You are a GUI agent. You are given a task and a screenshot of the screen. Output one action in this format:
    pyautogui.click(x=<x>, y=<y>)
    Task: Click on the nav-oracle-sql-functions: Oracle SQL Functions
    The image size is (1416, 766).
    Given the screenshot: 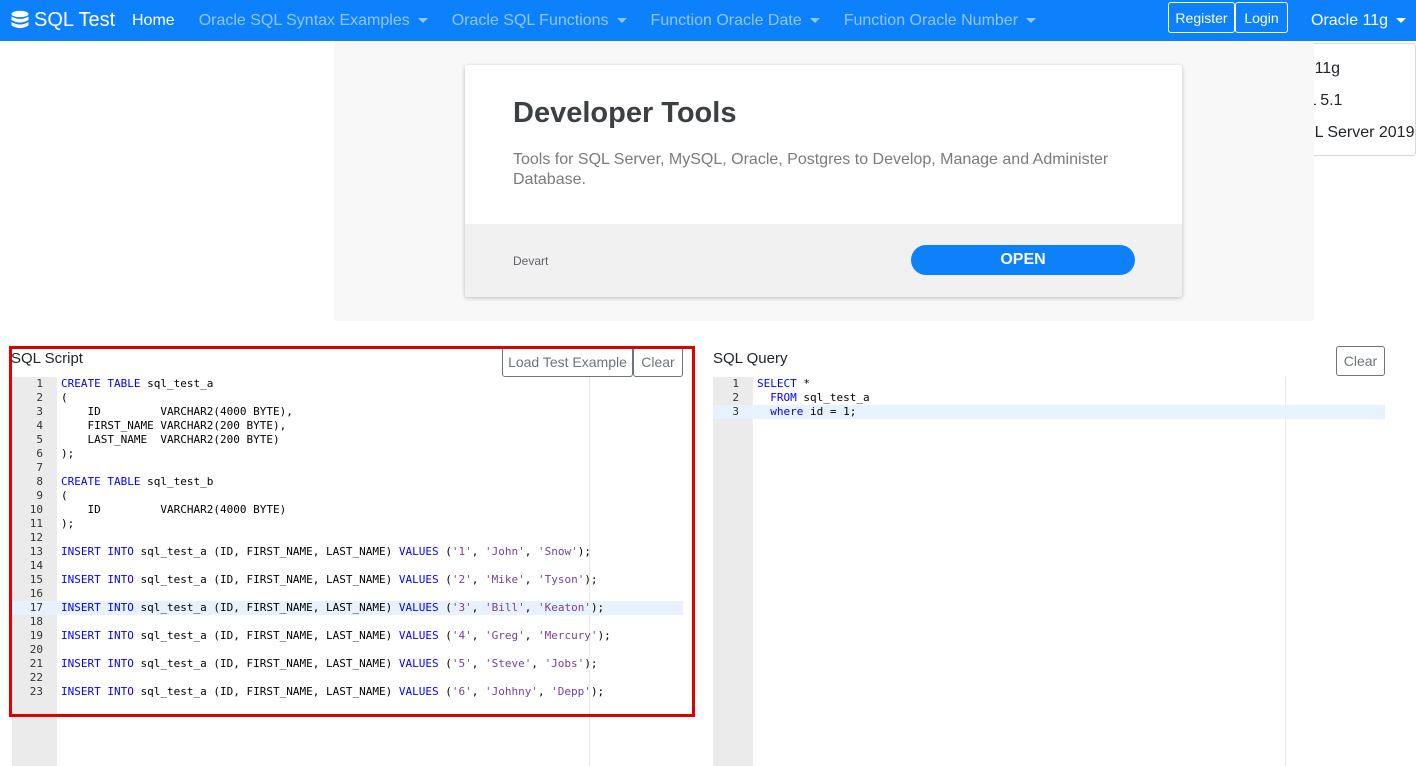 What is the action you would take?
    pyautogui.click(x=539, y=21)
    